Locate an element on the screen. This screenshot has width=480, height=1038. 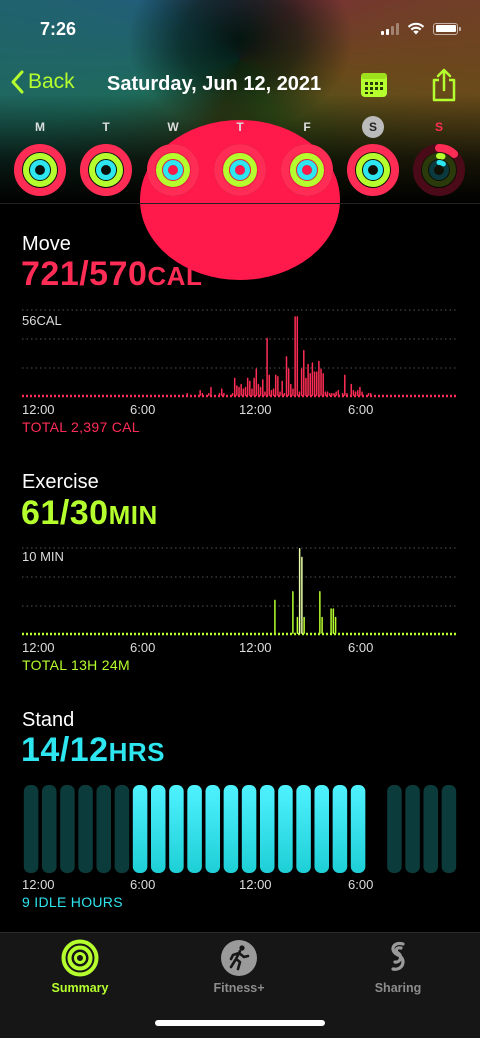
day-letter: W is located at coordinates (173, 127).